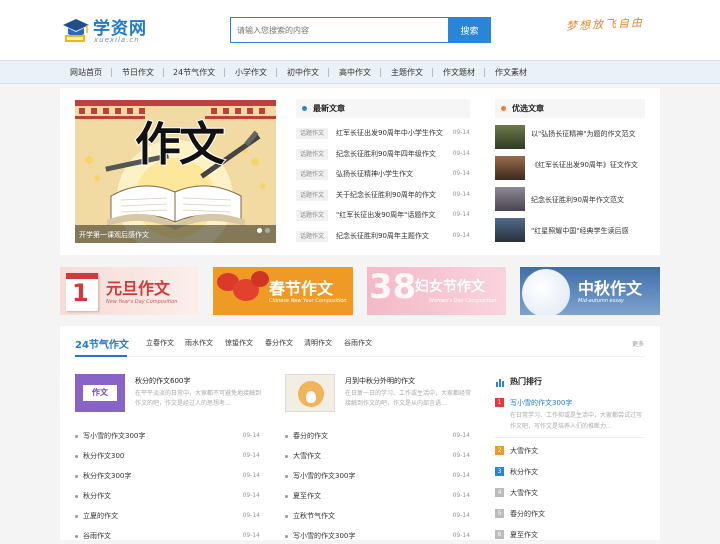  Describe the element at coordinates (314, 516) in the screenshot. I see `article-link: 立秋节气作文` at that location.